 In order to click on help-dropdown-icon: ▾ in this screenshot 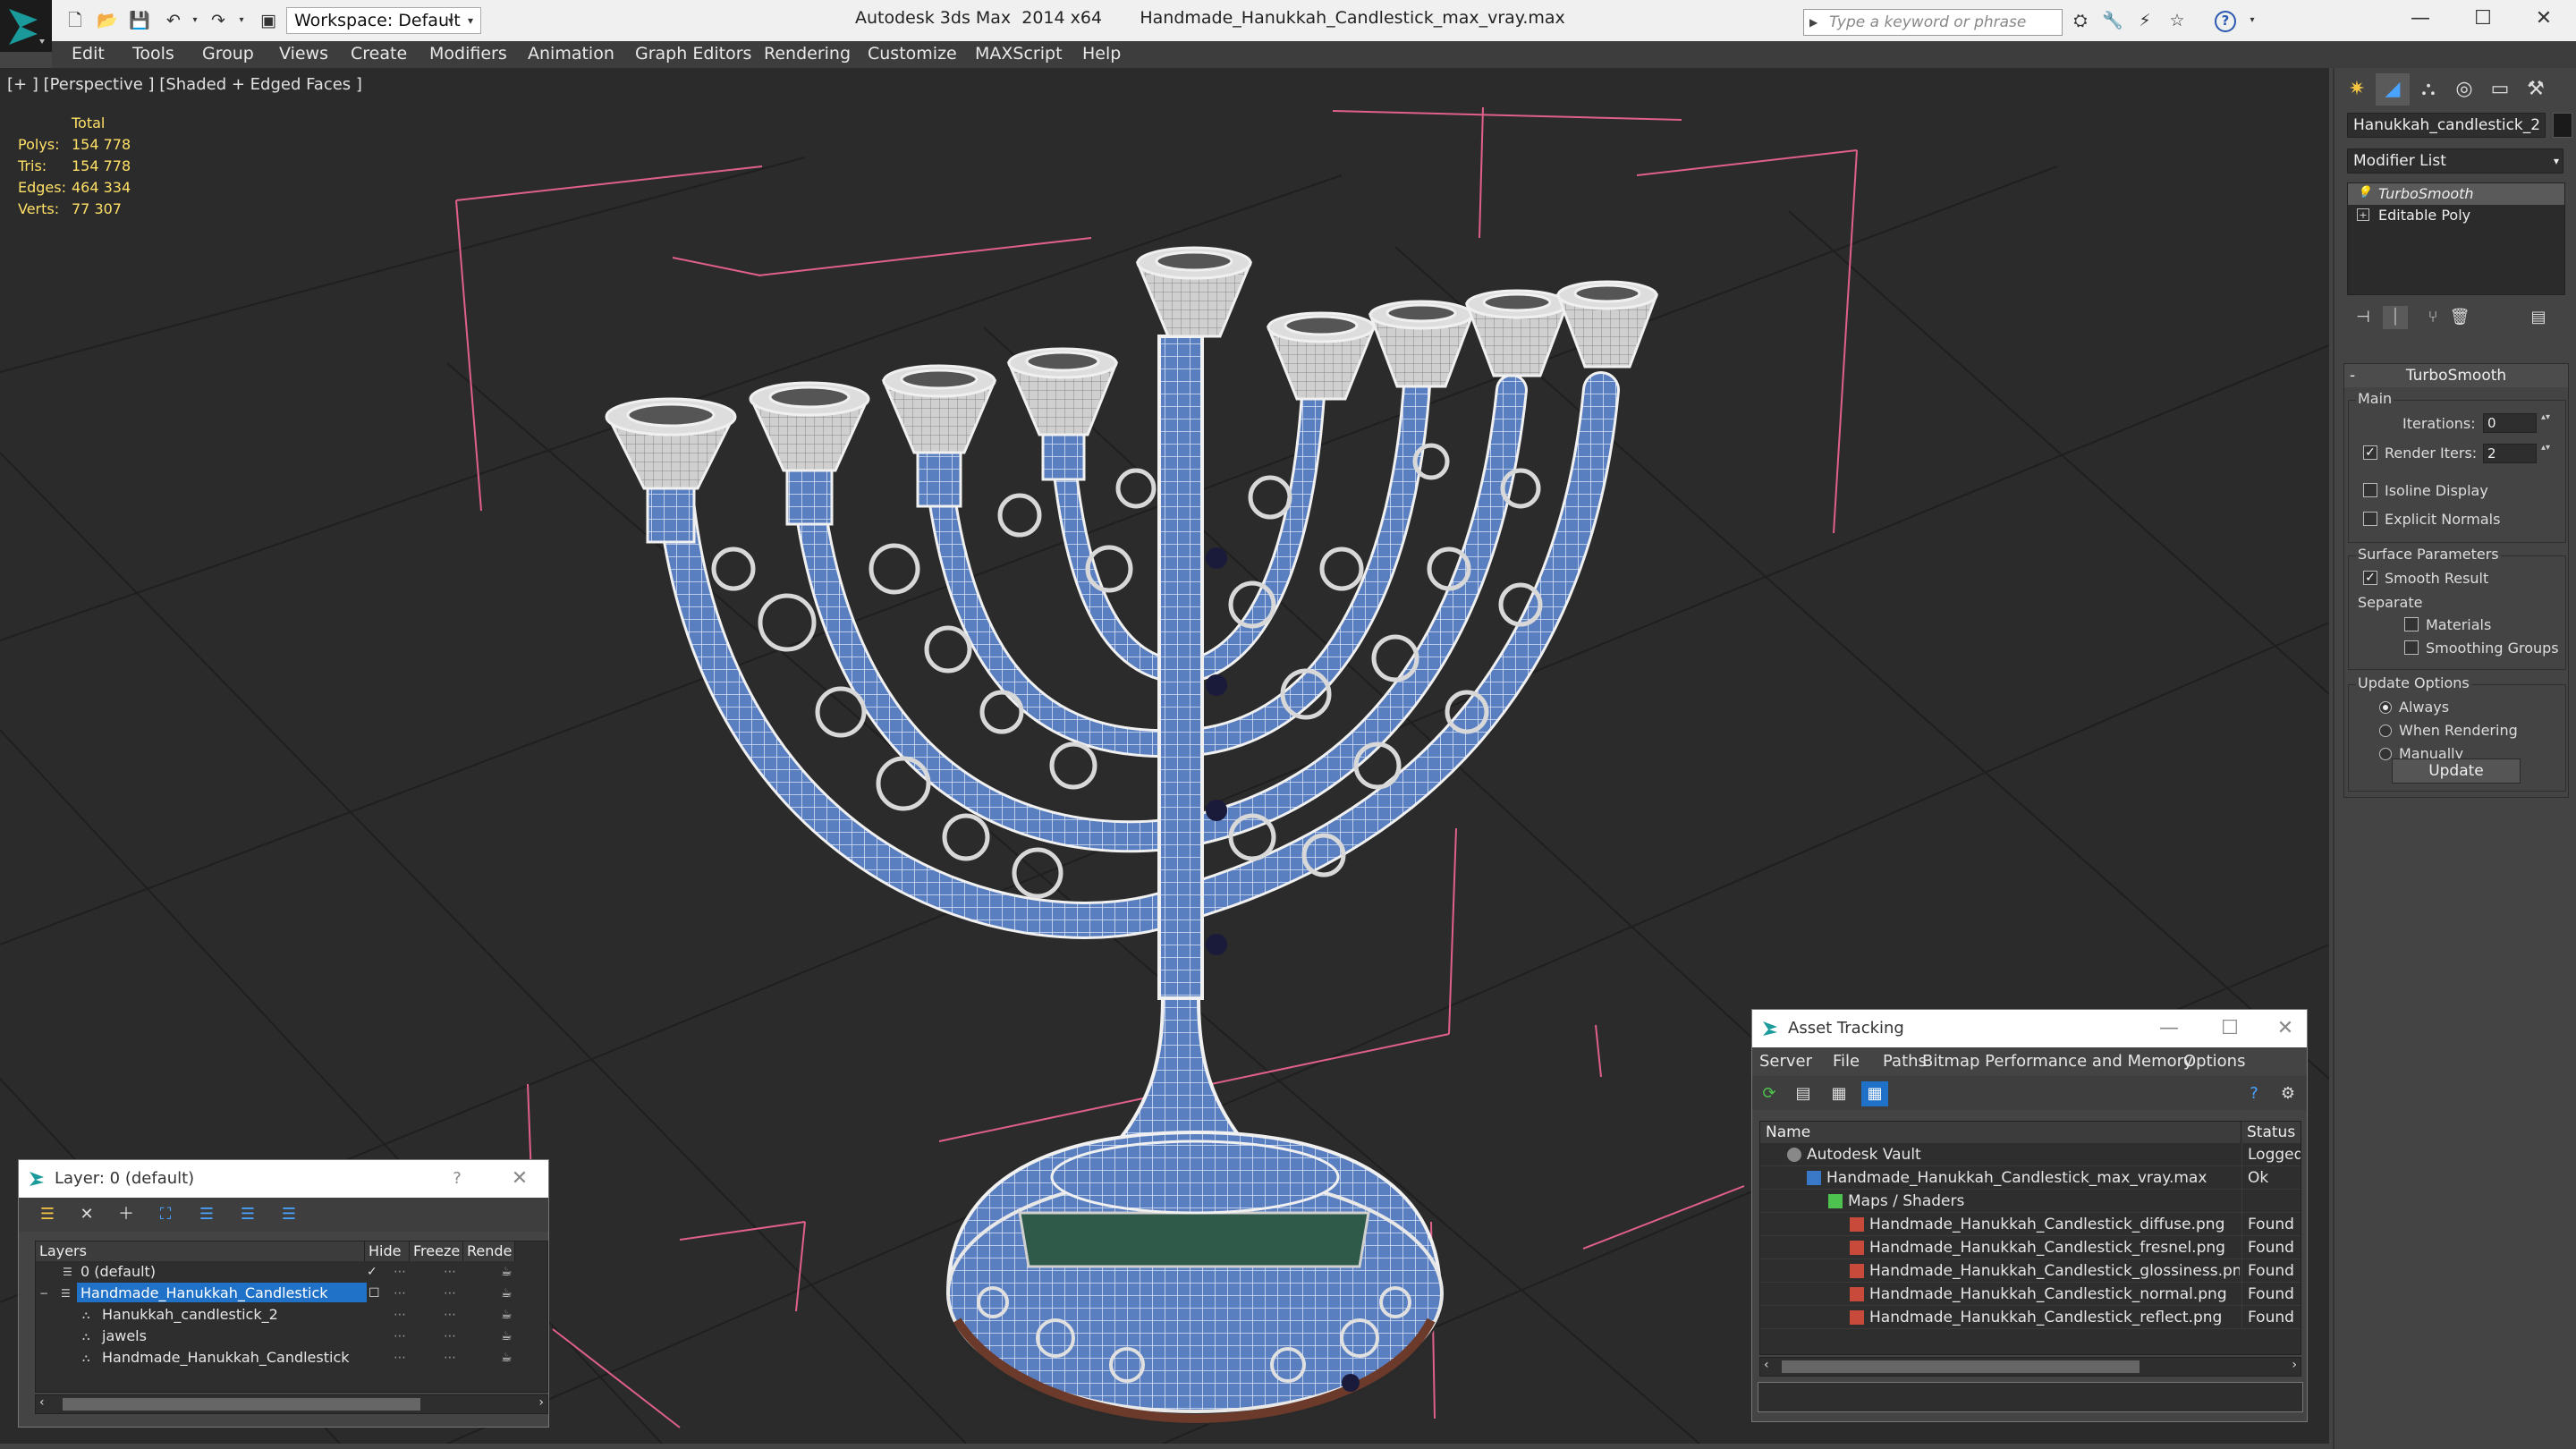, I will do `click(2252, 20)`.